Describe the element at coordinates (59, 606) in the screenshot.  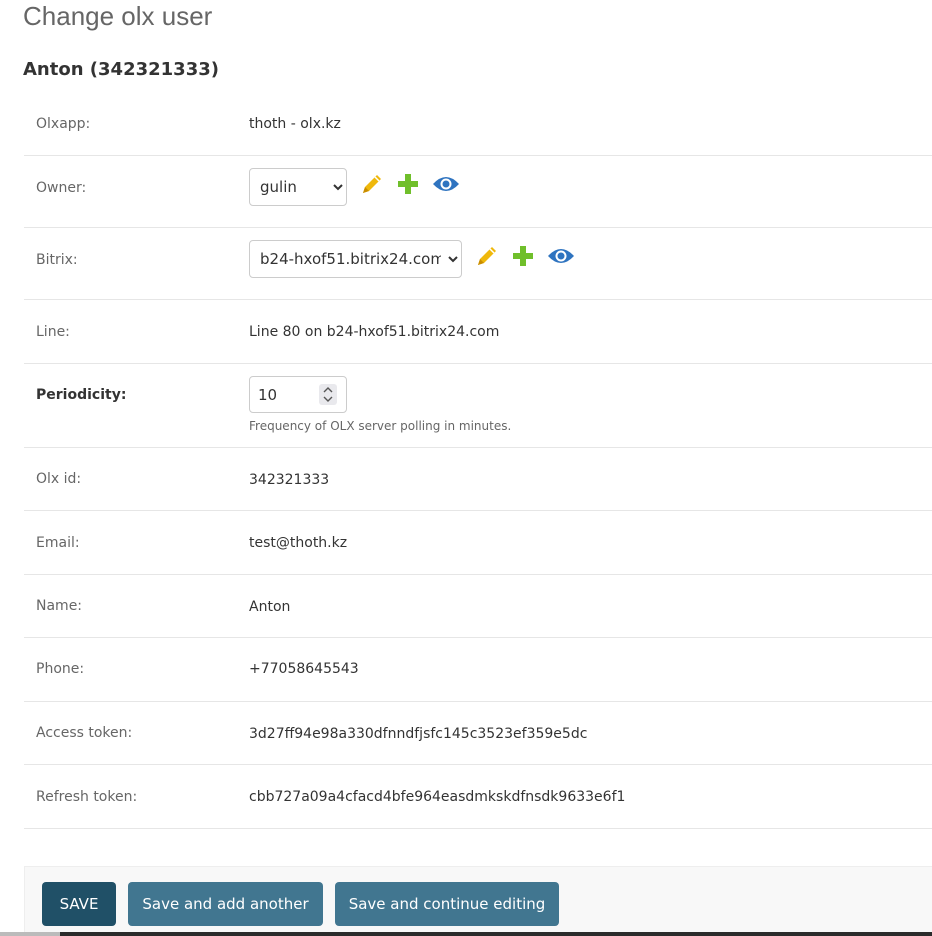
I see `name-label: Name:` at that location.